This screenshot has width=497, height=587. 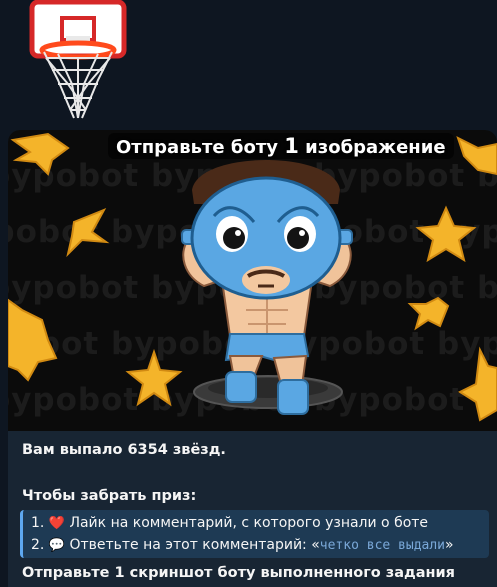 I want to click on prize-heading: Чтобы забрать приз:, so click(x=109, y=496).